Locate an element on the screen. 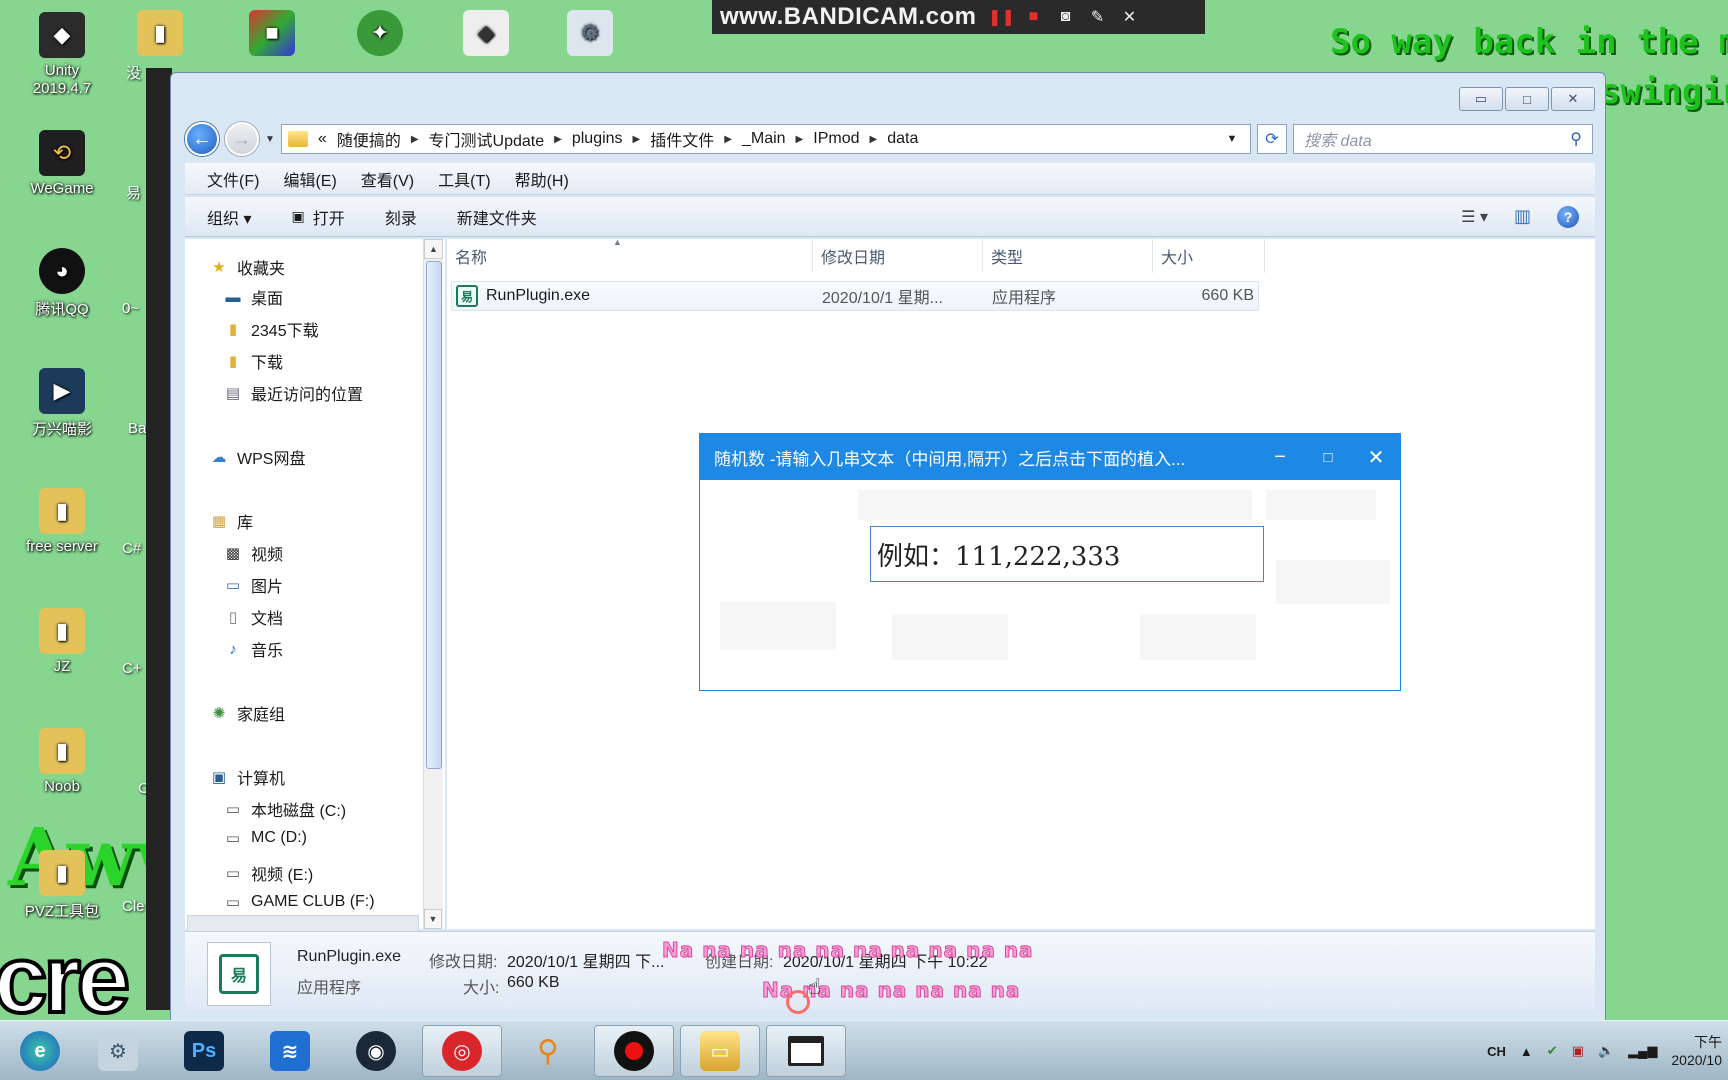  nav-drive-e: ▭ 视频 (E:) is located at coordinates (268, 873).